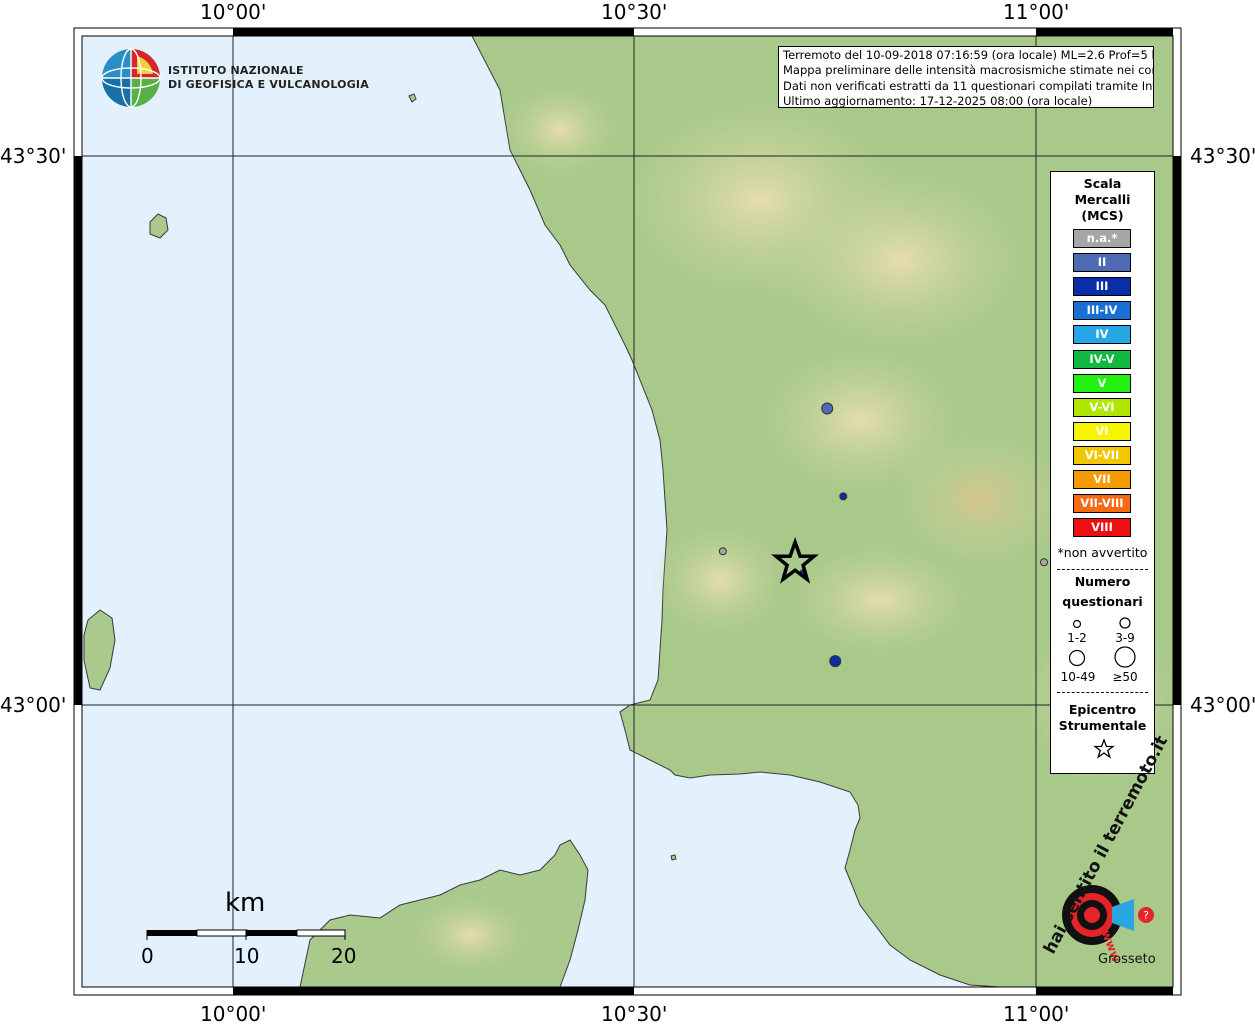 The image size is (1255, 1026). Describe the element at coordinates (1102, 359) in the screenshot. I see `legend-swatch-iv-v: IV-V` at that location.